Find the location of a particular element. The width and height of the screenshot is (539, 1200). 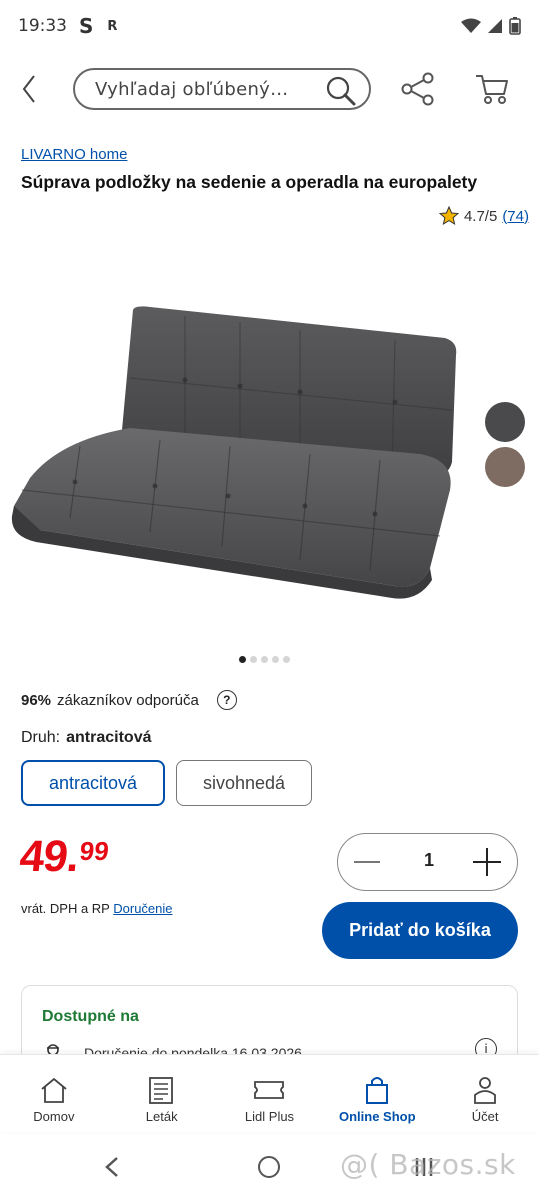

variant-button-taupe: sivohnedá is located at coordinates (244, 783).